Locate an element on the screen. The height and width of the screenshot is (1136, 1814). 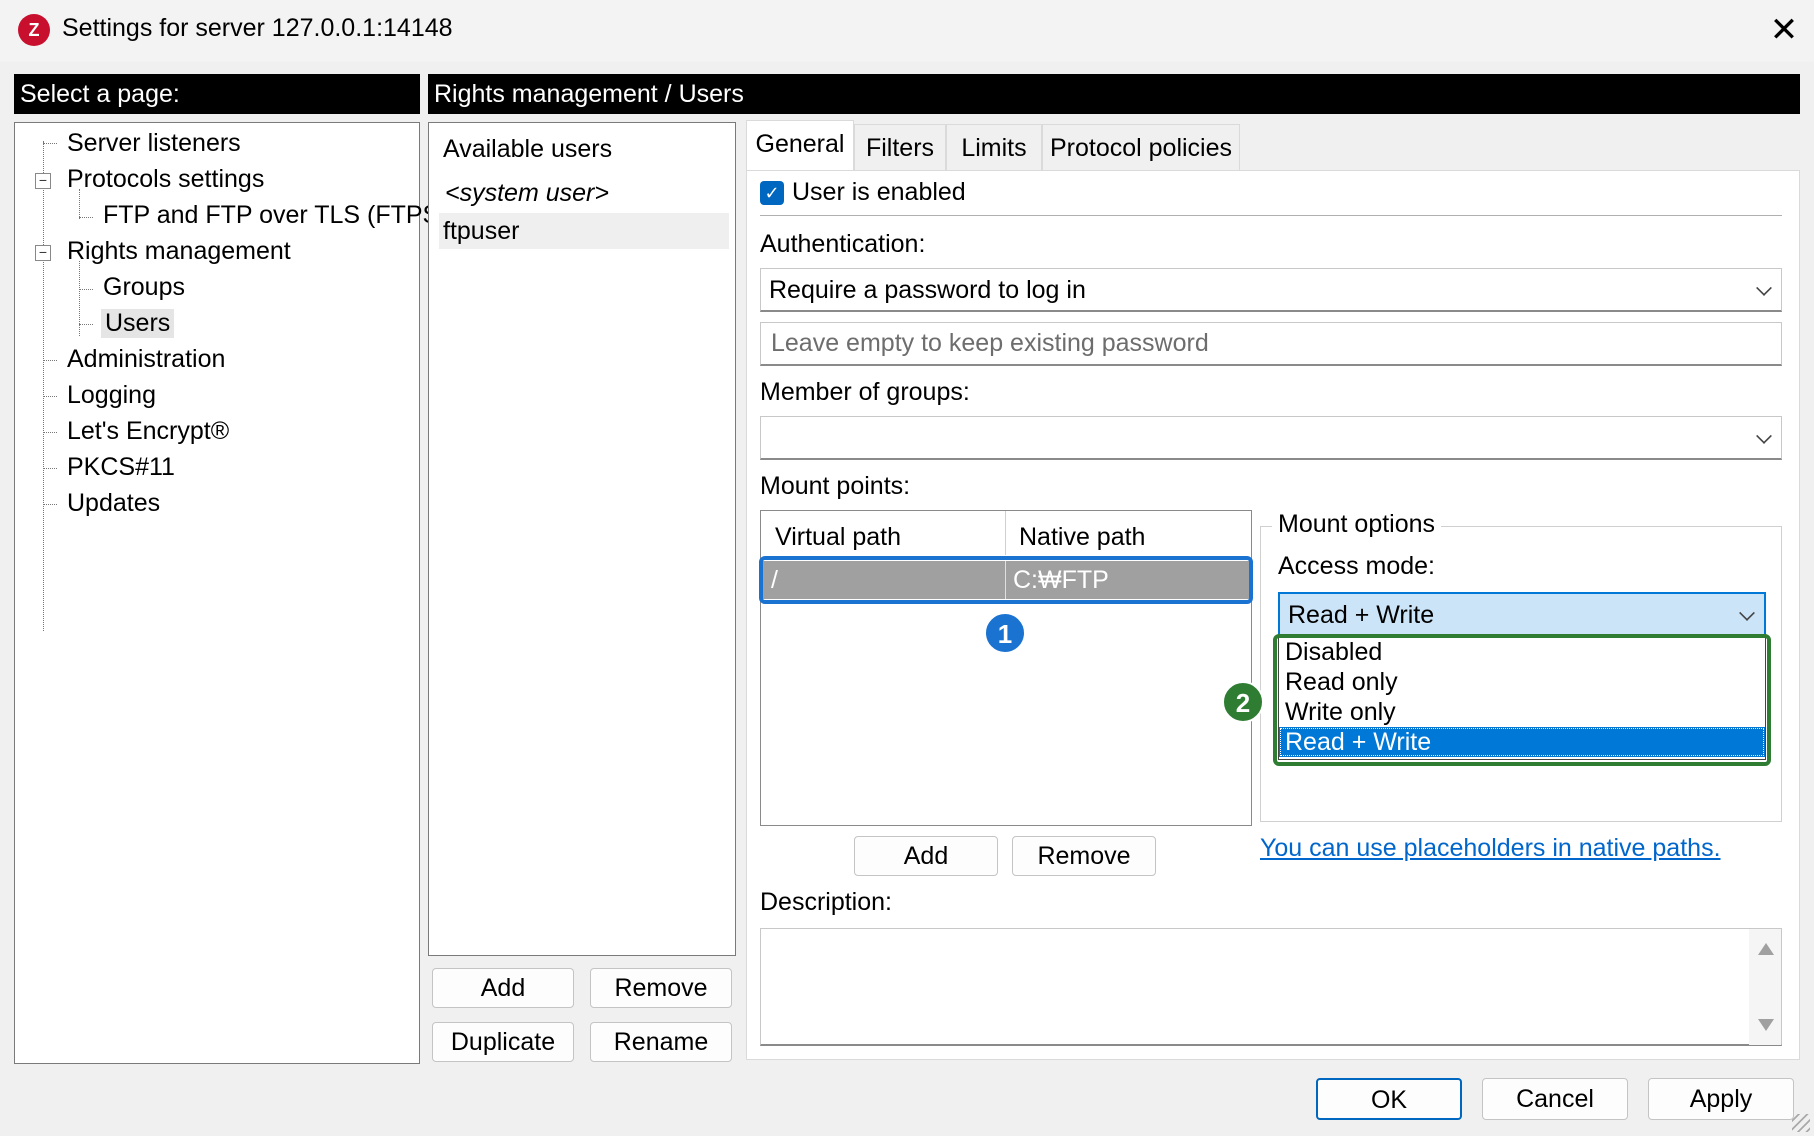
tree-item-updates: Updates is located at coordinates (113, 503).